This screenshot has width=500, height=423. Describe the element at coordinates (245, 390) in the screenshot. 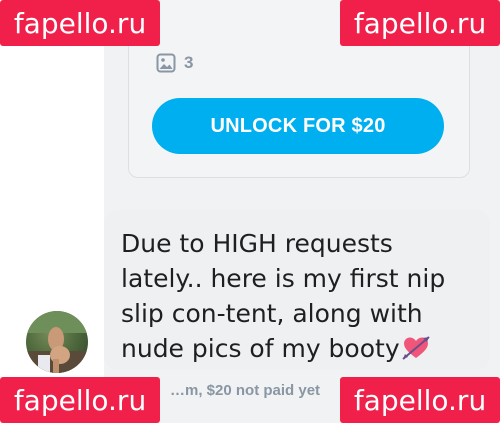

I see `payment-status: …m, $20 not paid yet` at that location.